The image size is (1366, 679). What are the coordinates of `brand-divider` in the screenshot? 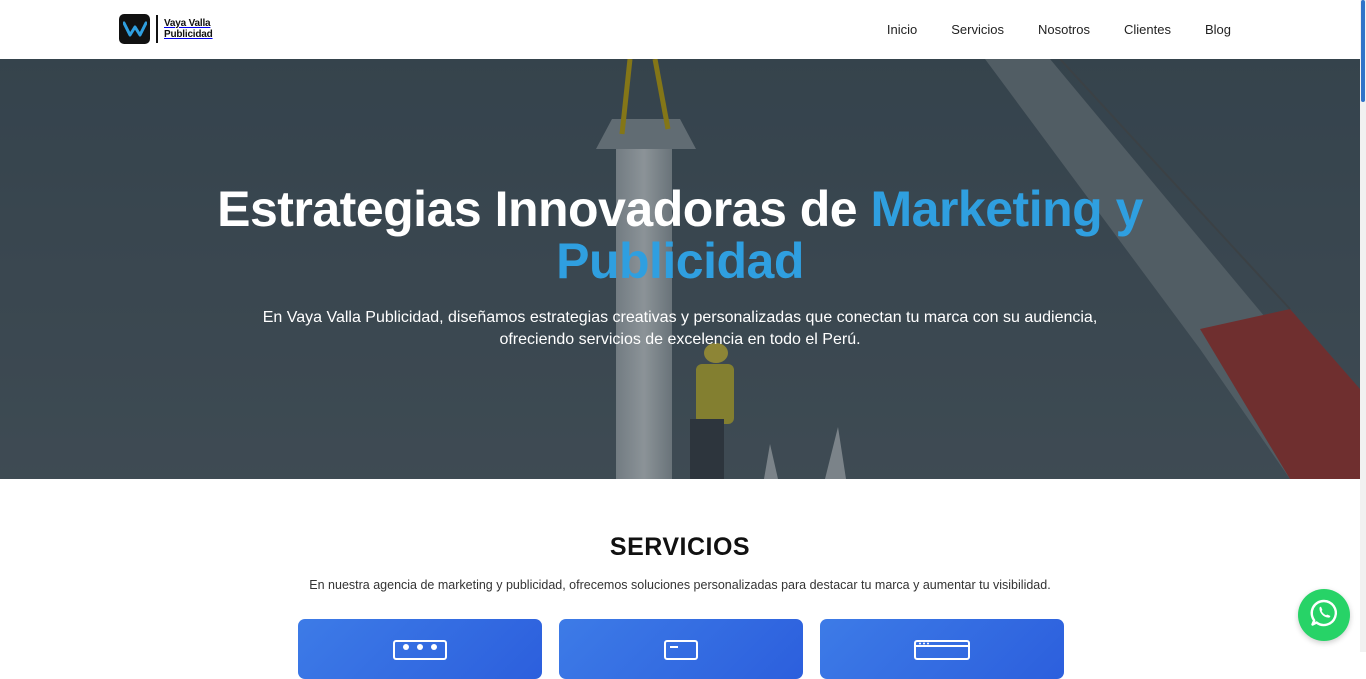 It's located at (157, 29).